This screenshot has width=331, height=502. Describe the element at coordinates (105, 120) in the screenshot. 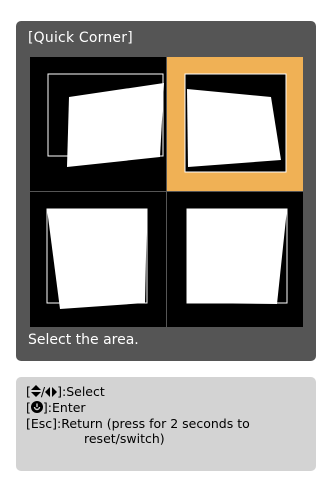

I see `corner-preview-top-left-icon` at that location.